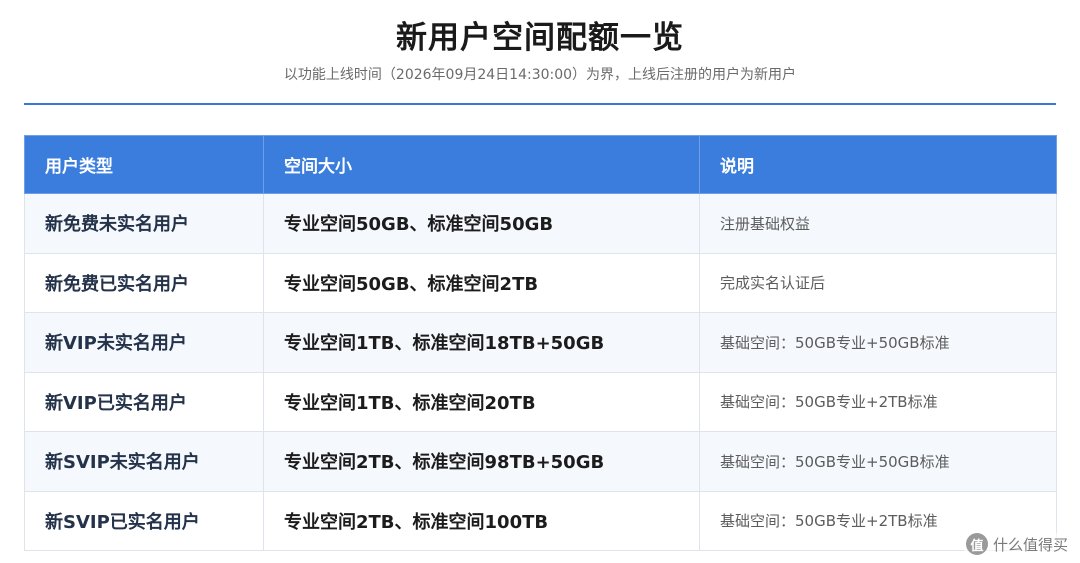 The image size is (1080, 563). What do you see at coordinates (144, 342) in the screenshot?
I see `user-type-cell: 新VIP未实名用户` at bounding box center [144, 342].